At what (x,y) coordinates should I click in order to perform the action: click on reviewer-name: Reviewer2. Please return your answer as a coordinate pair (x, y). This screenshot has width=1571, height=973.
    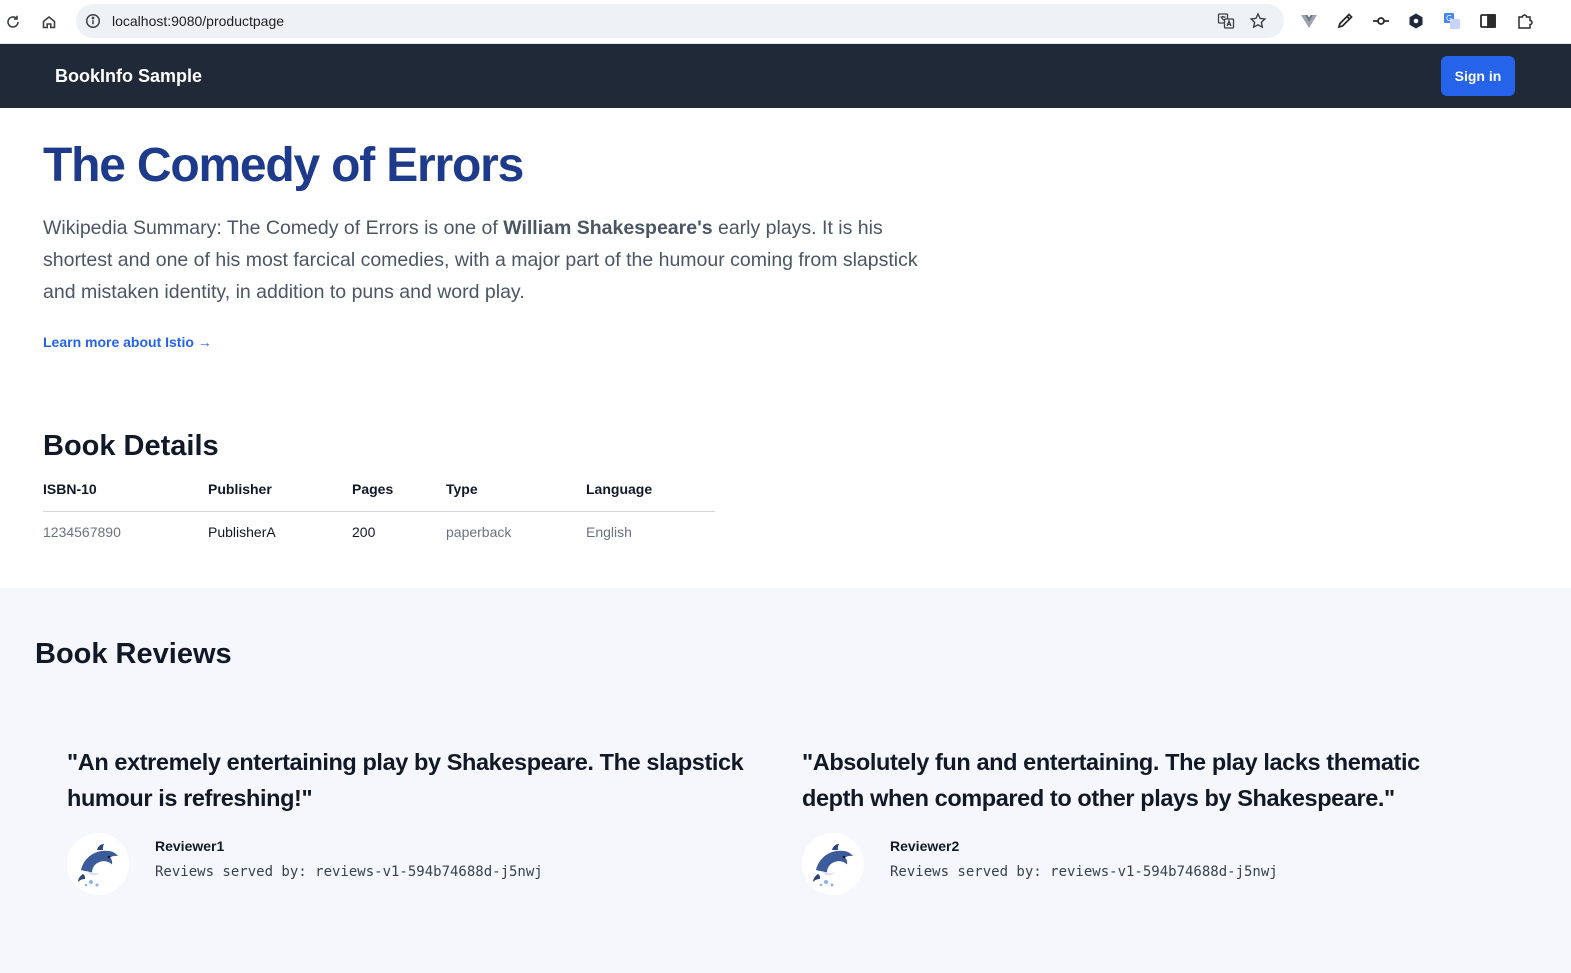
    Looking at the image, I should click on (925, 846).